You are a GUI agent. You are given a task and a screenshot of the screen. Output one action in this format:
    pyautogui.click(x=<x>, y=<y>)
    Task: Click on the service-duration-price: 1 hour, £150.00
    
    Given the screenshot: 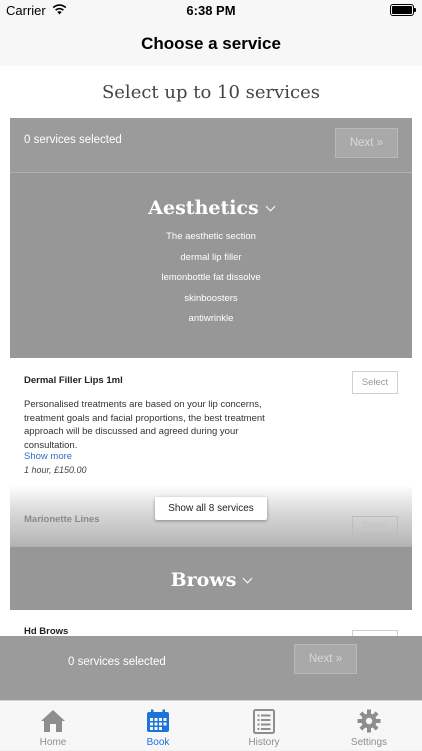 What is the action you would take?
    pyautogui.click(x=55, y=470)
    